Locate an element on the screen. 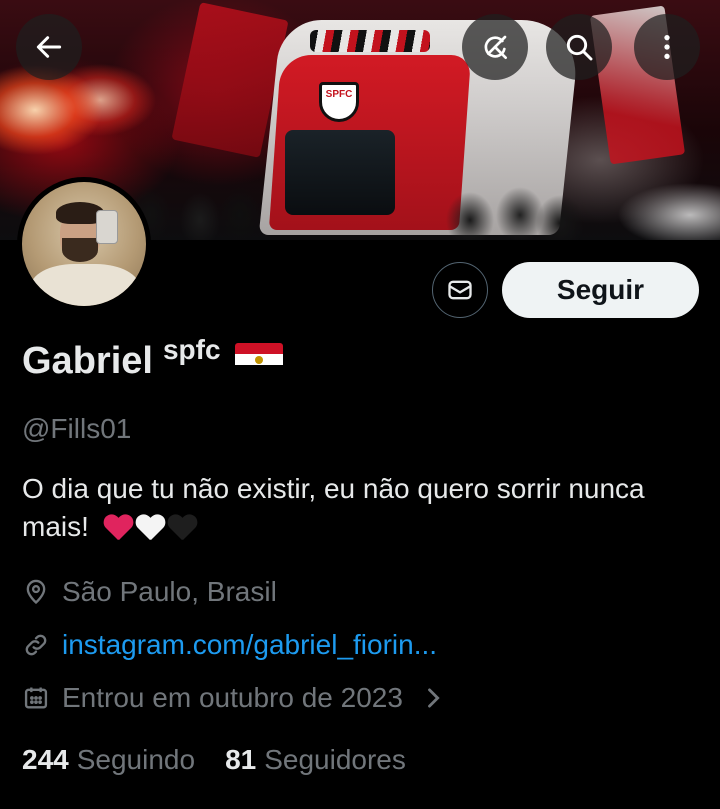 This screenshot has width=720, height=809. followers-label: Seguidores is located at coordinates (335, 759).